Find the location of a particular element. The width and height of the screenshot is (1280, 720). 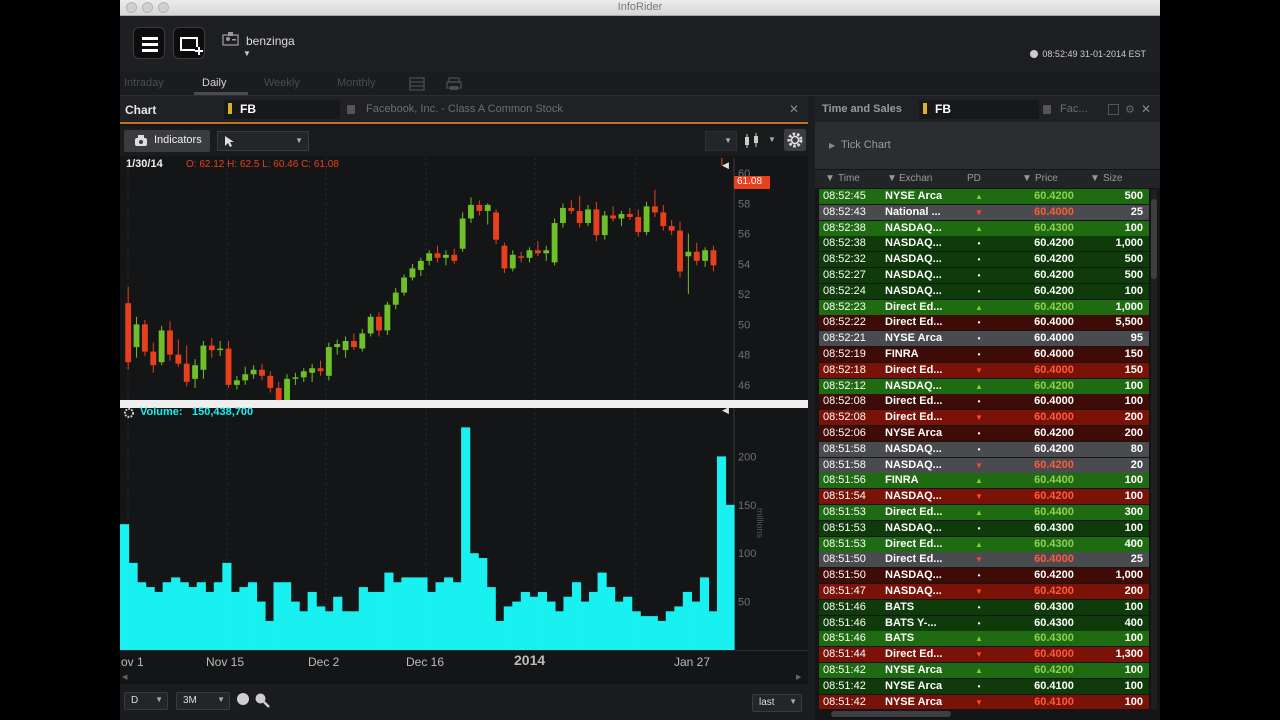

ts-row: 08:52:23 Direct Ed... ▲ 60.4200 1,000 is located at coordinates (984, 307).